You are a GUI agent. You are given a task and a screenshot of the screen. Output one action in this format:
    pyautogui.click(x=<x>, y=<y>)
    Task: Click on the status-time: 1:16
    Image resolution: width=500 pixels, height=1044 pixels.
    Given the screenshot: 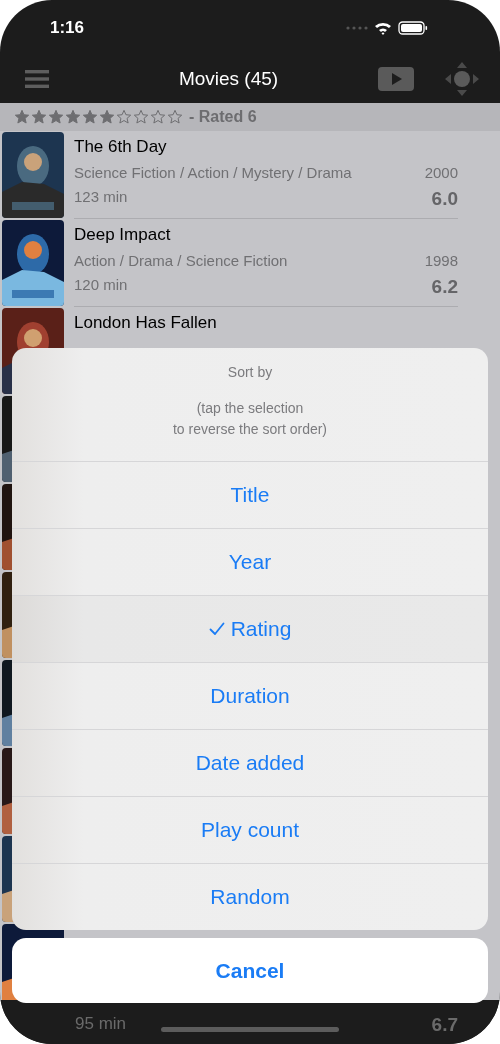 What is the action you would take?
    pyautogui.click(x=67, y=27)
    